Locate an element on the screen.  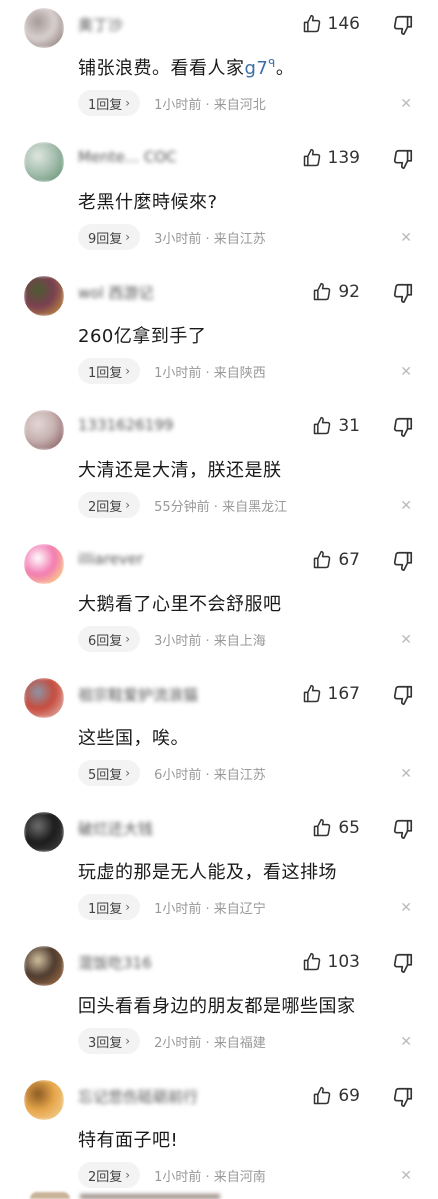
like-count: 146 is located at coordinates (343, 24).